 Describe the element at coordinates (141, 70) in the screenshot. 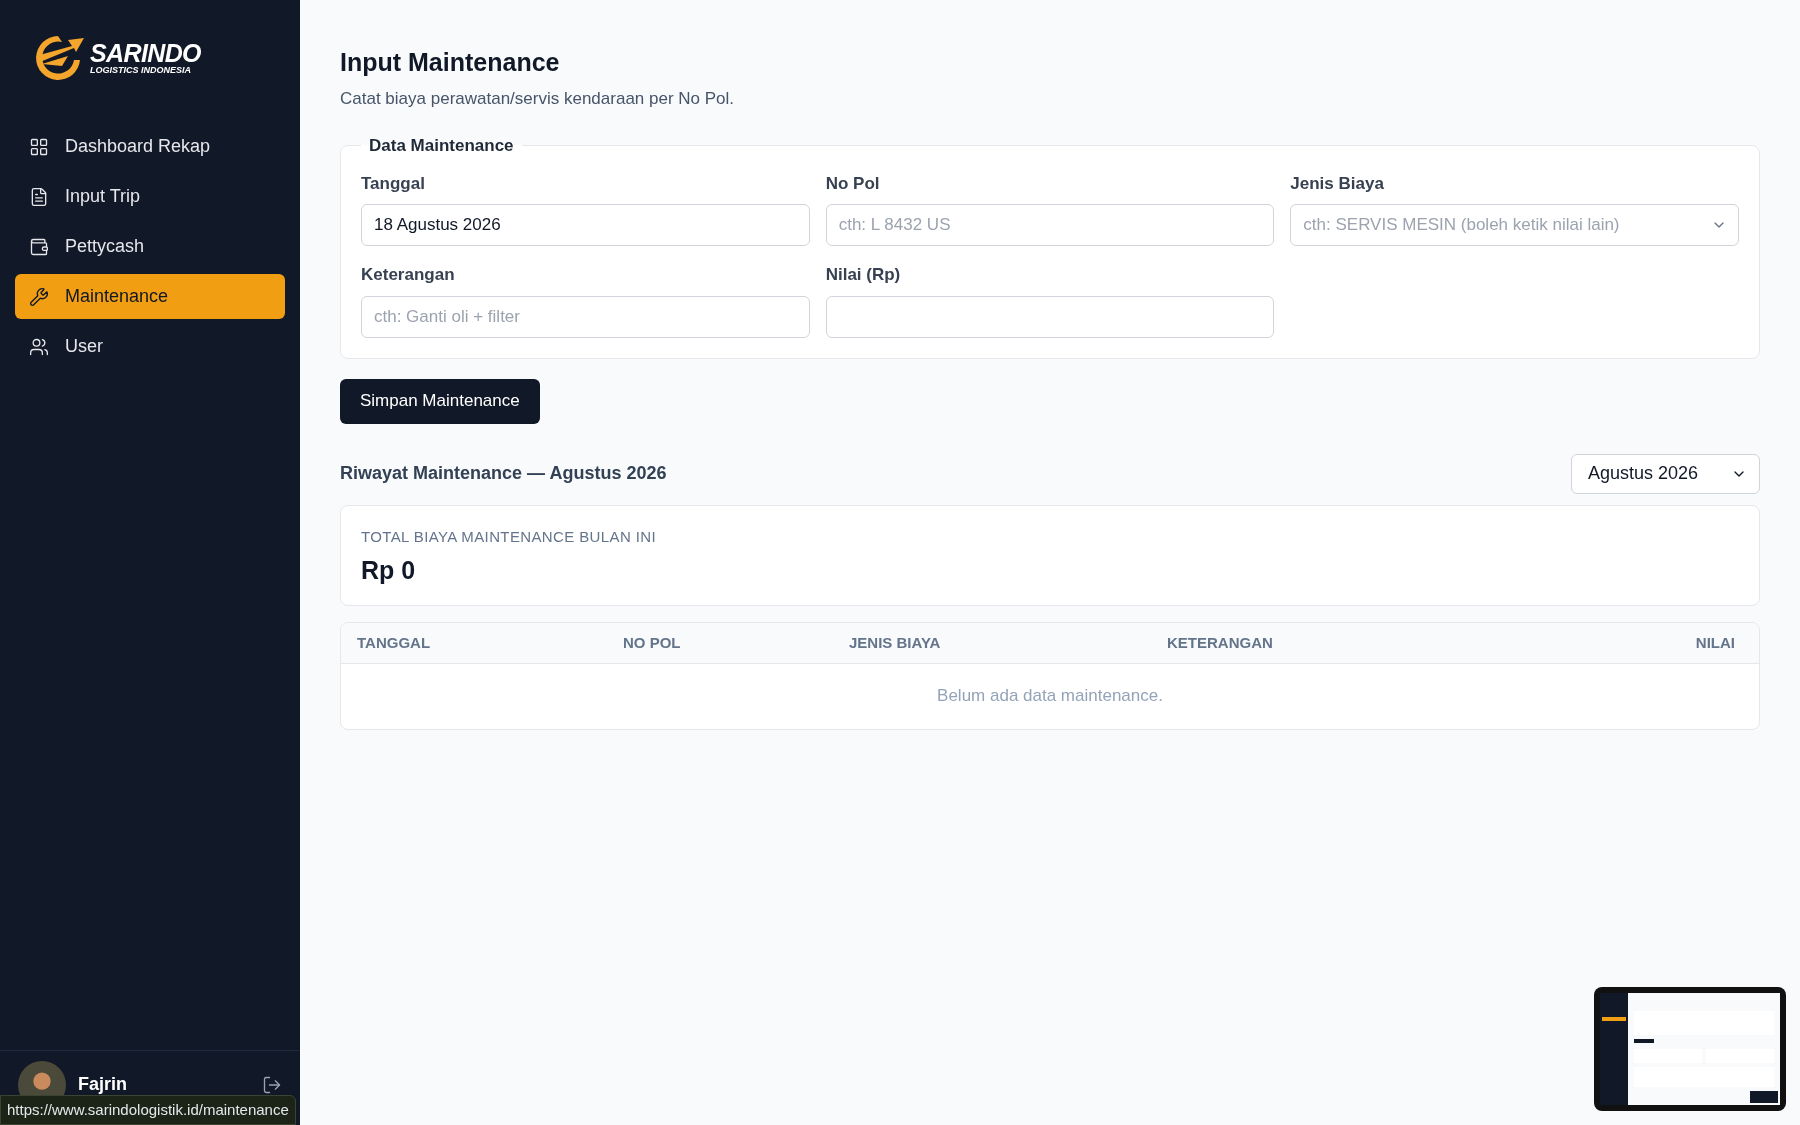

I see `brand-tagline: LOGISTICS INDONESIA` at that location.